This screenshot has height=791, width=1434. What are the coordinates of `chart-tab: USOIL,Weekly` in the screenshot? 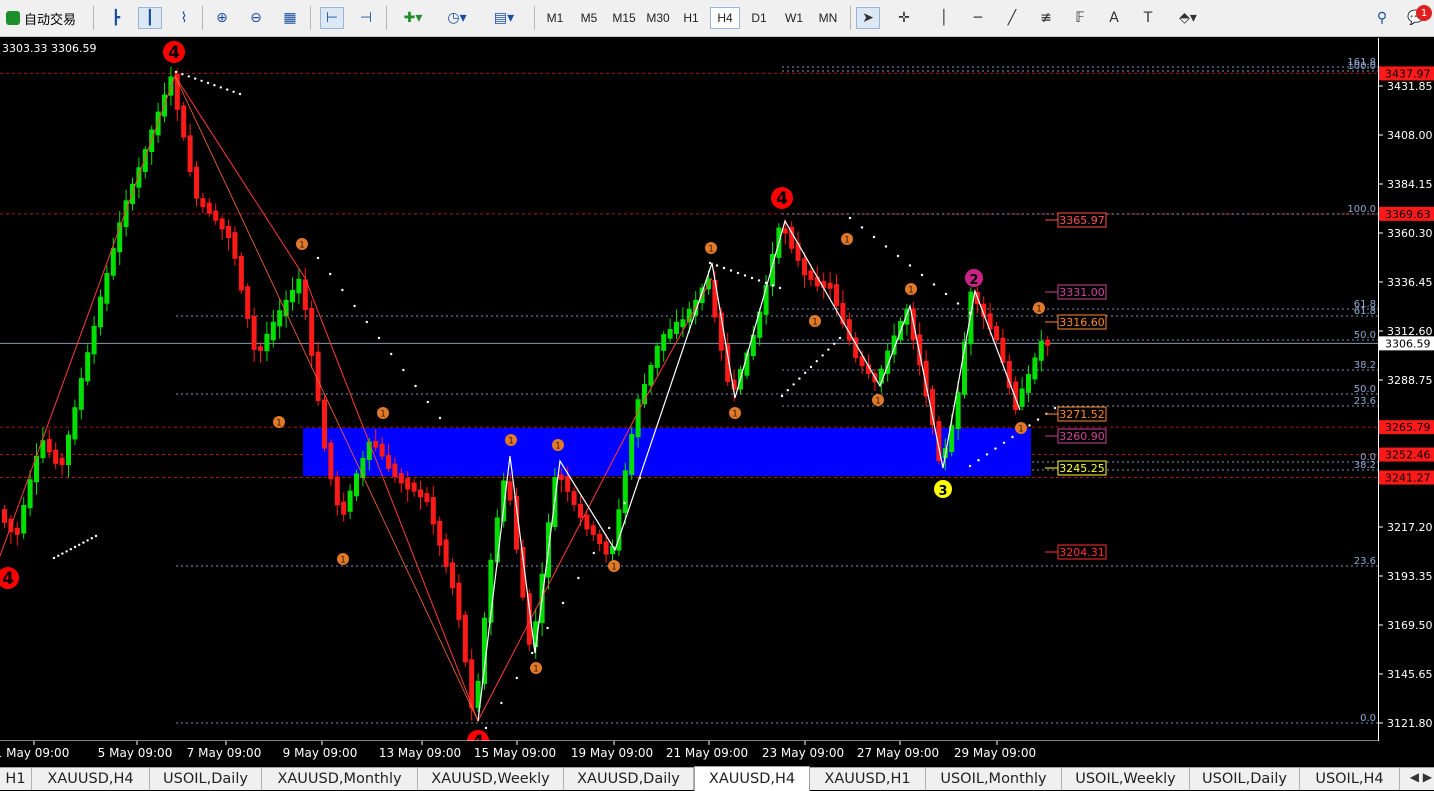 It's located at (1126, 779).